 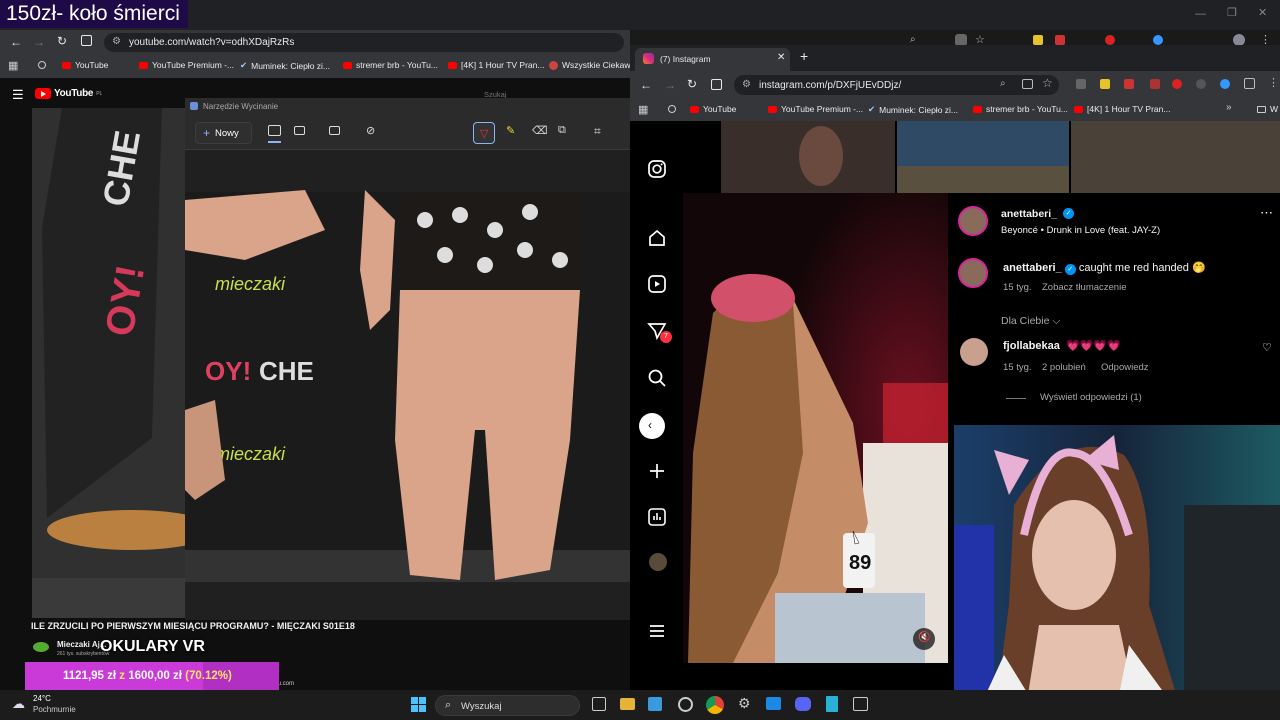 I want to click on file-explorer-icon, so click(x=627, y=704).